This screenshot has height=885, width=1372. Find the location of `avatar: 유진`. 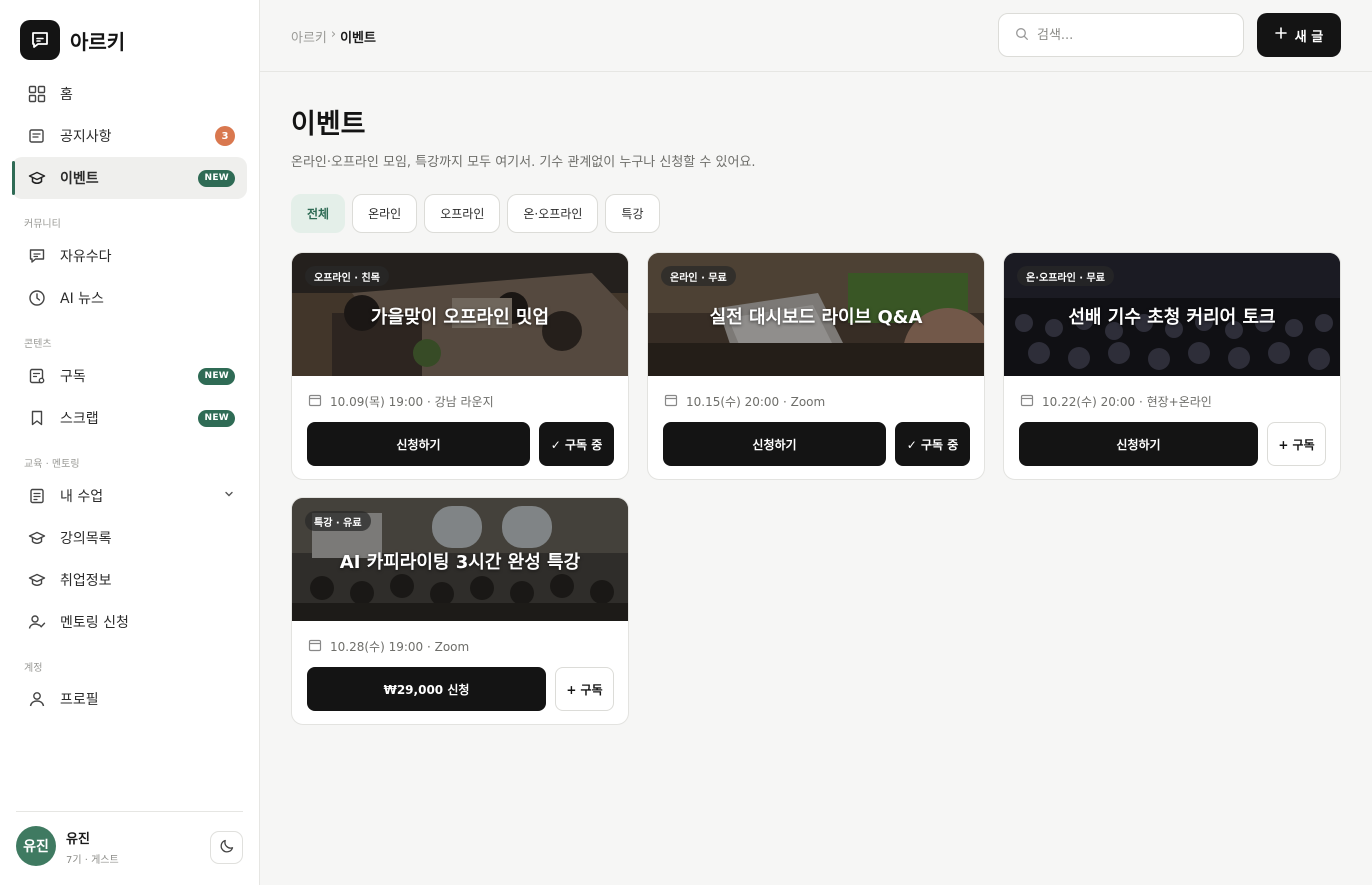

avatar: 유진 is located at coordinates (36, 846).